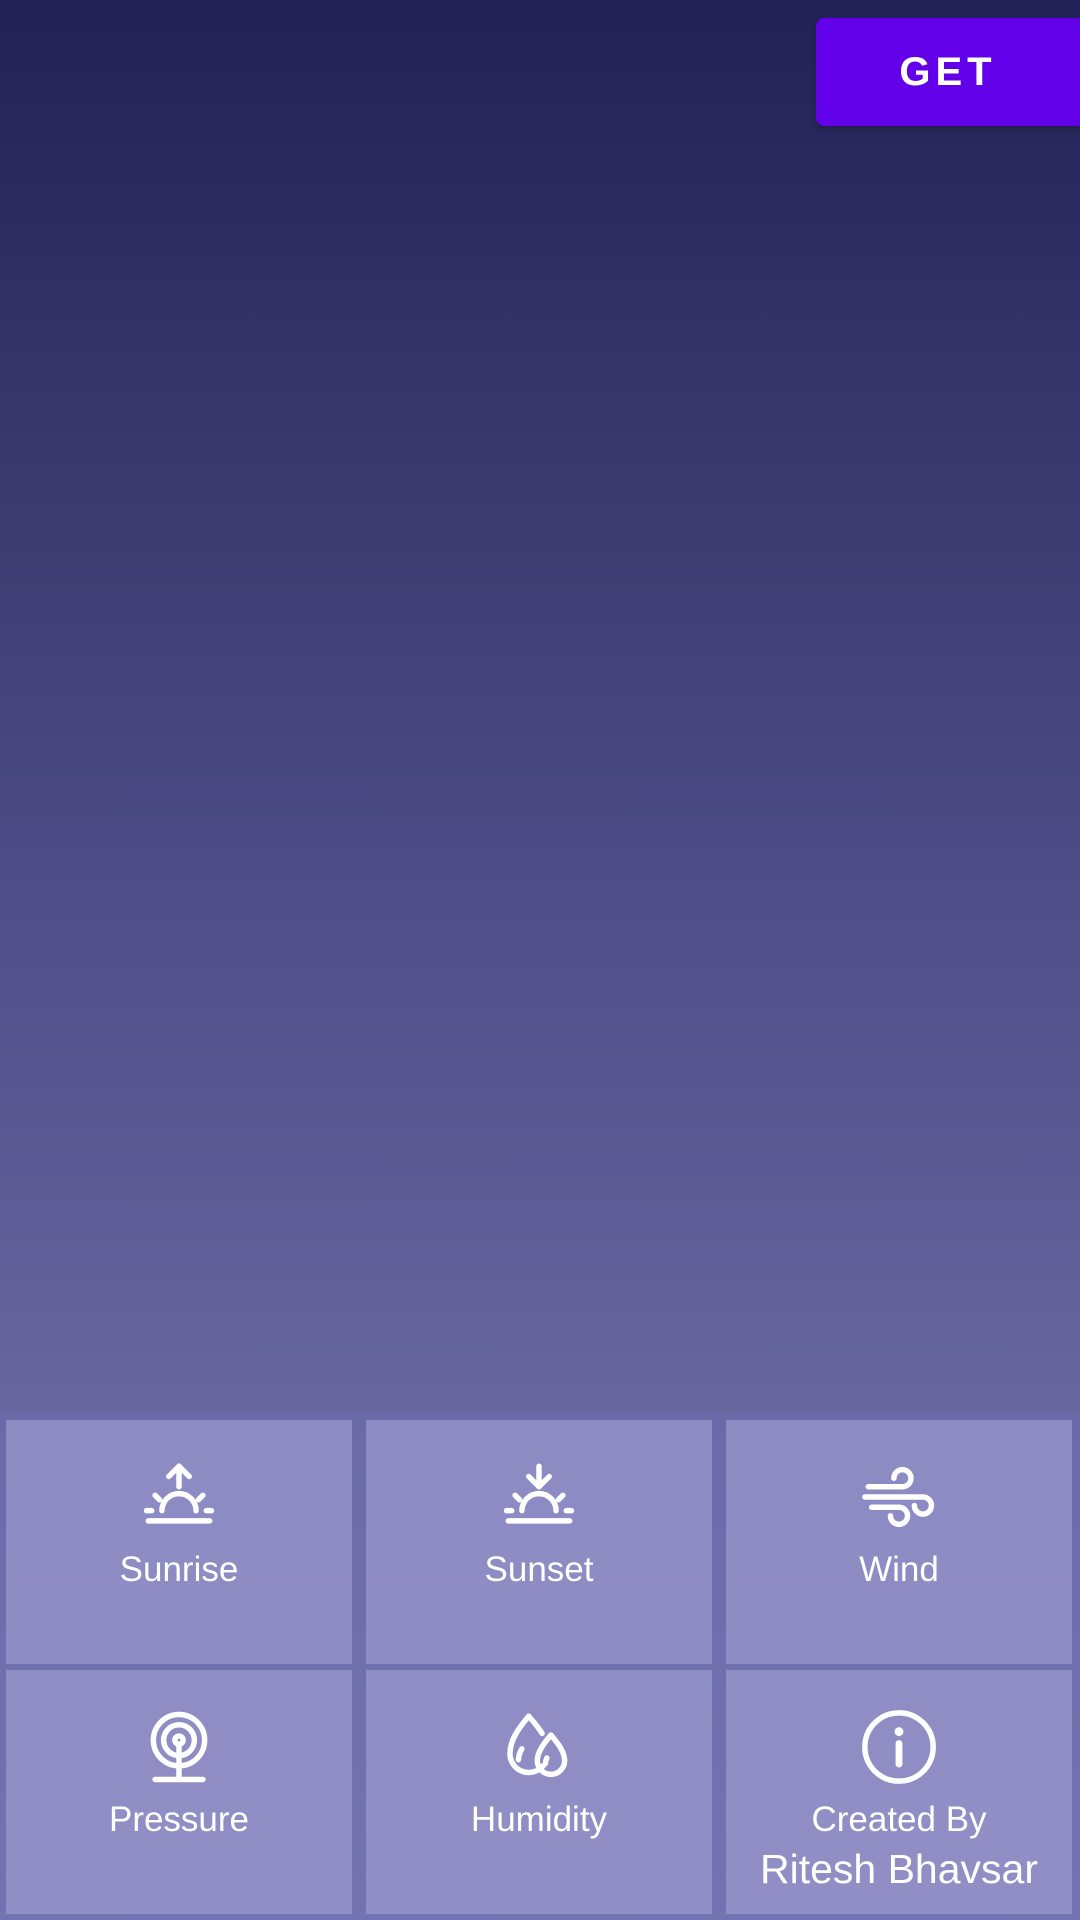 This screenshot has width=1080, height=1920. What do you see at coordinates (179, 1792) in the screenshot?
I see `pressure-tile: Pressure` at bounding box center [179, 1792].